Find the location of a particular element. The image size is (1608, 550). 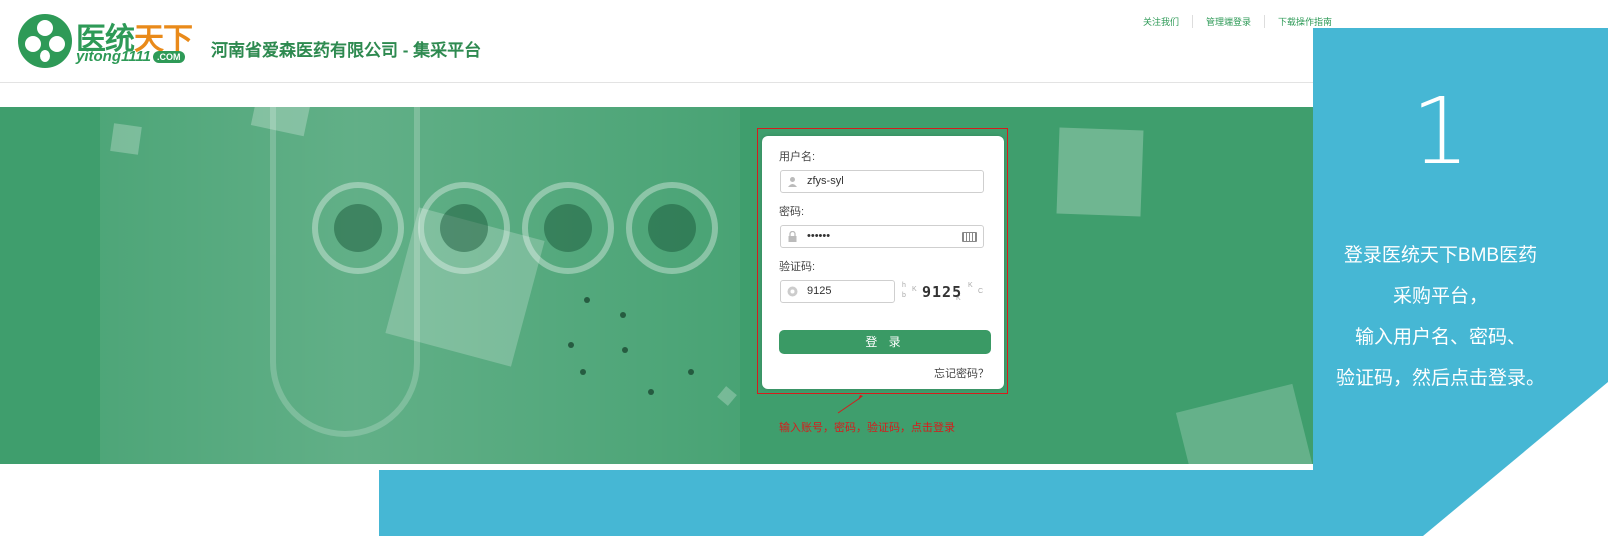

captcha-value: 9125 is located at coordinates (819, 291).